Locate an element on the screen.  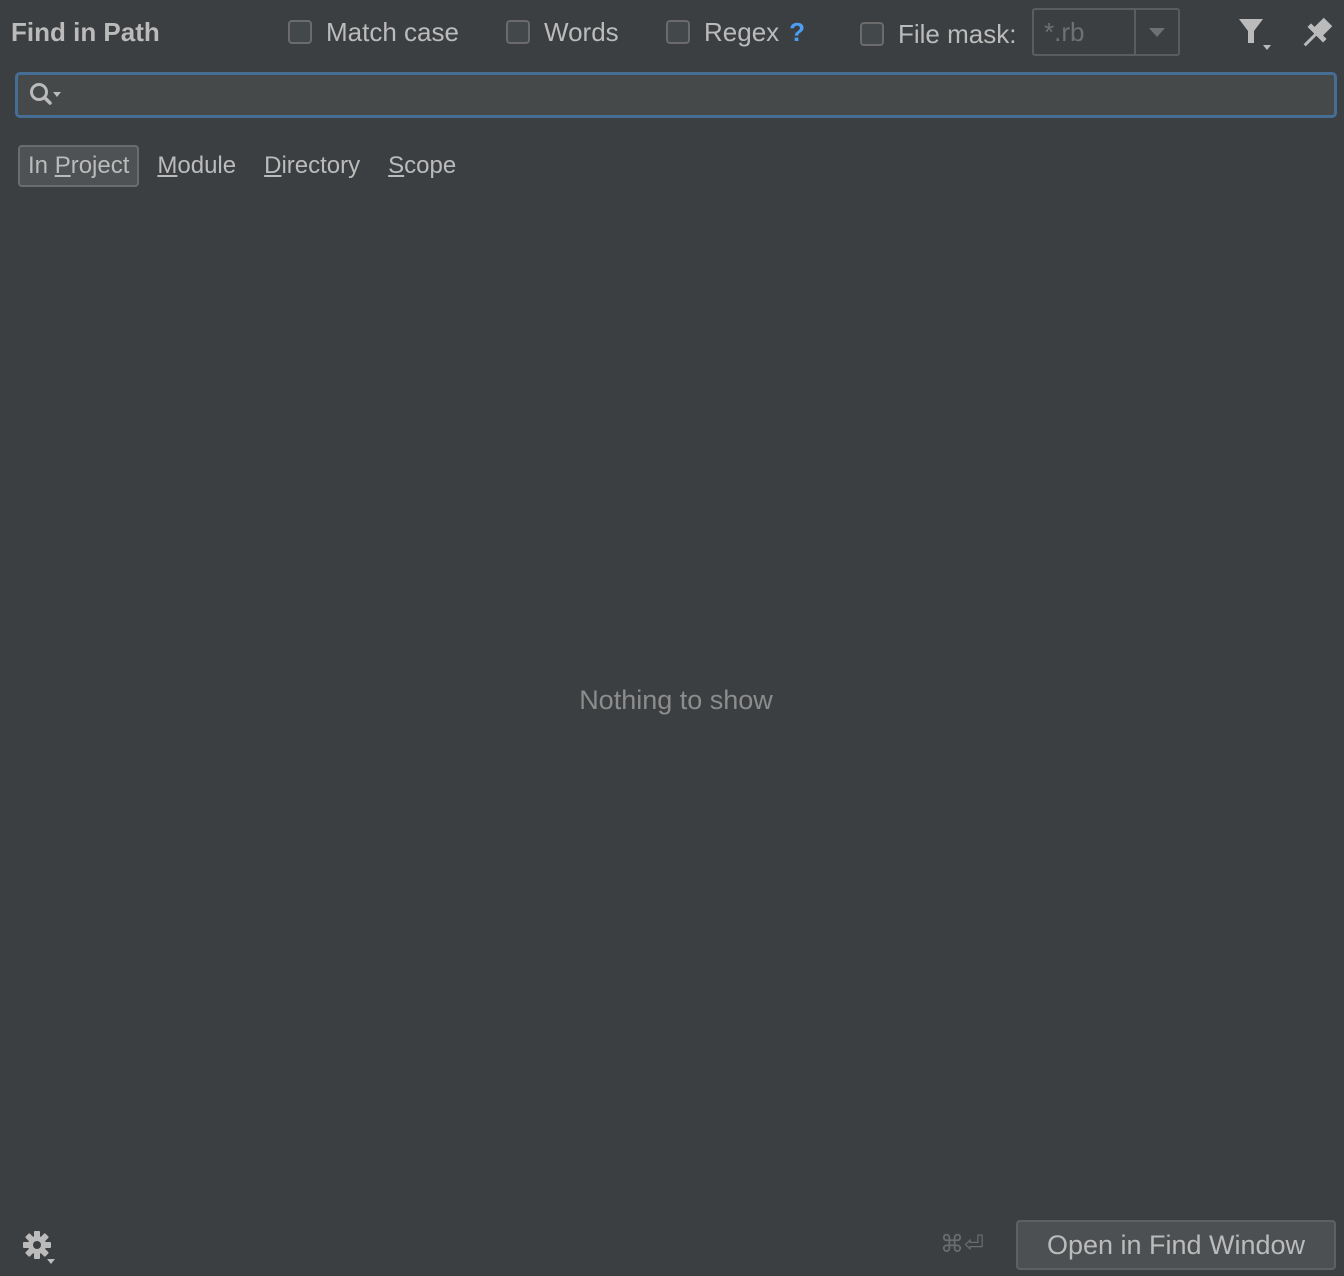
regex-option: Regex ? is located at coordinates (735, 32).